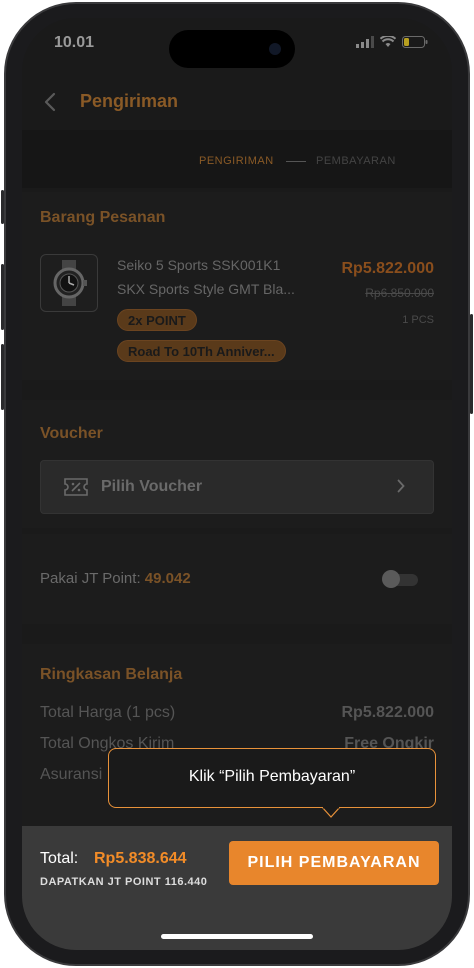 The width and height of the screenshot is (474, 968). I want to click on step-shipping: PENGIRIMAN, so click(236, 161).